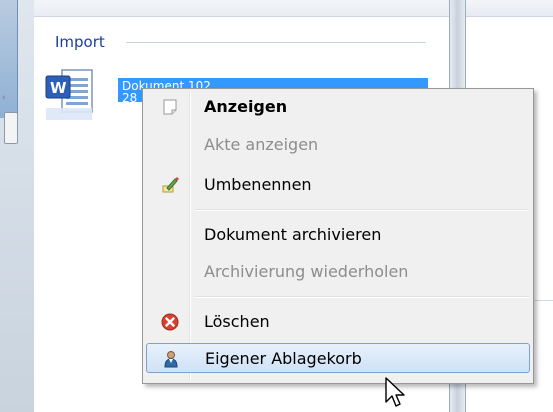 This screenshot has width=553, height=412. I want to click on blank-page-icon, so click(170, 107).